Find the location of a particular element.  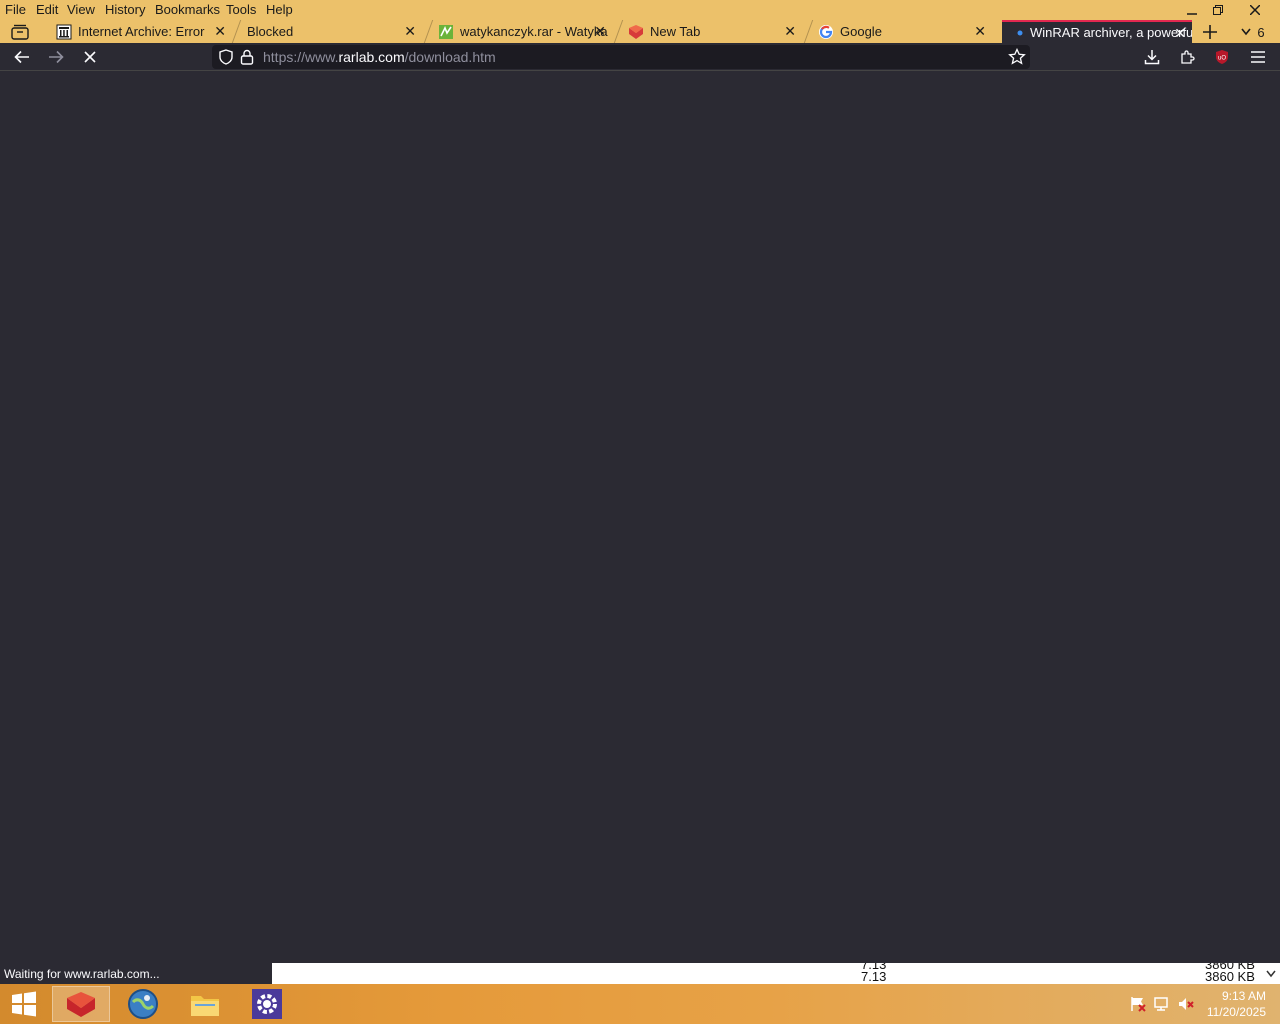

download-icon is located at coordinates (1152, 57).